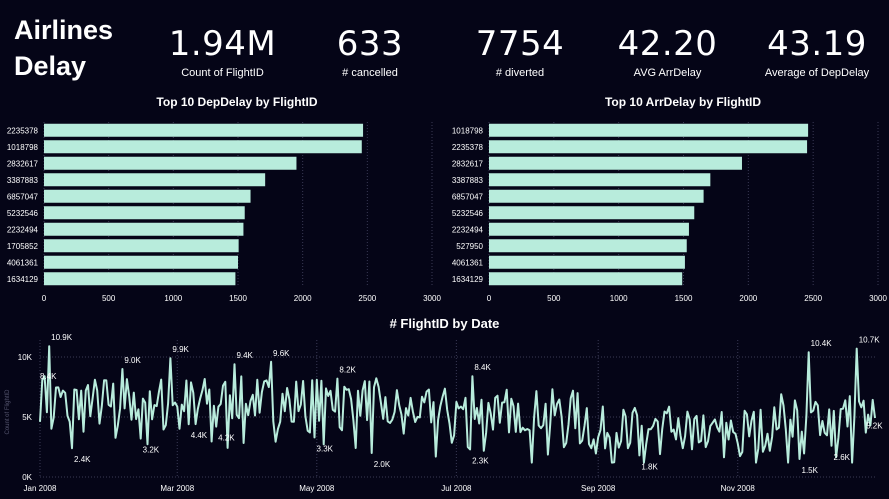  I want to click on data-label: 1.8K, so click(649, 466).